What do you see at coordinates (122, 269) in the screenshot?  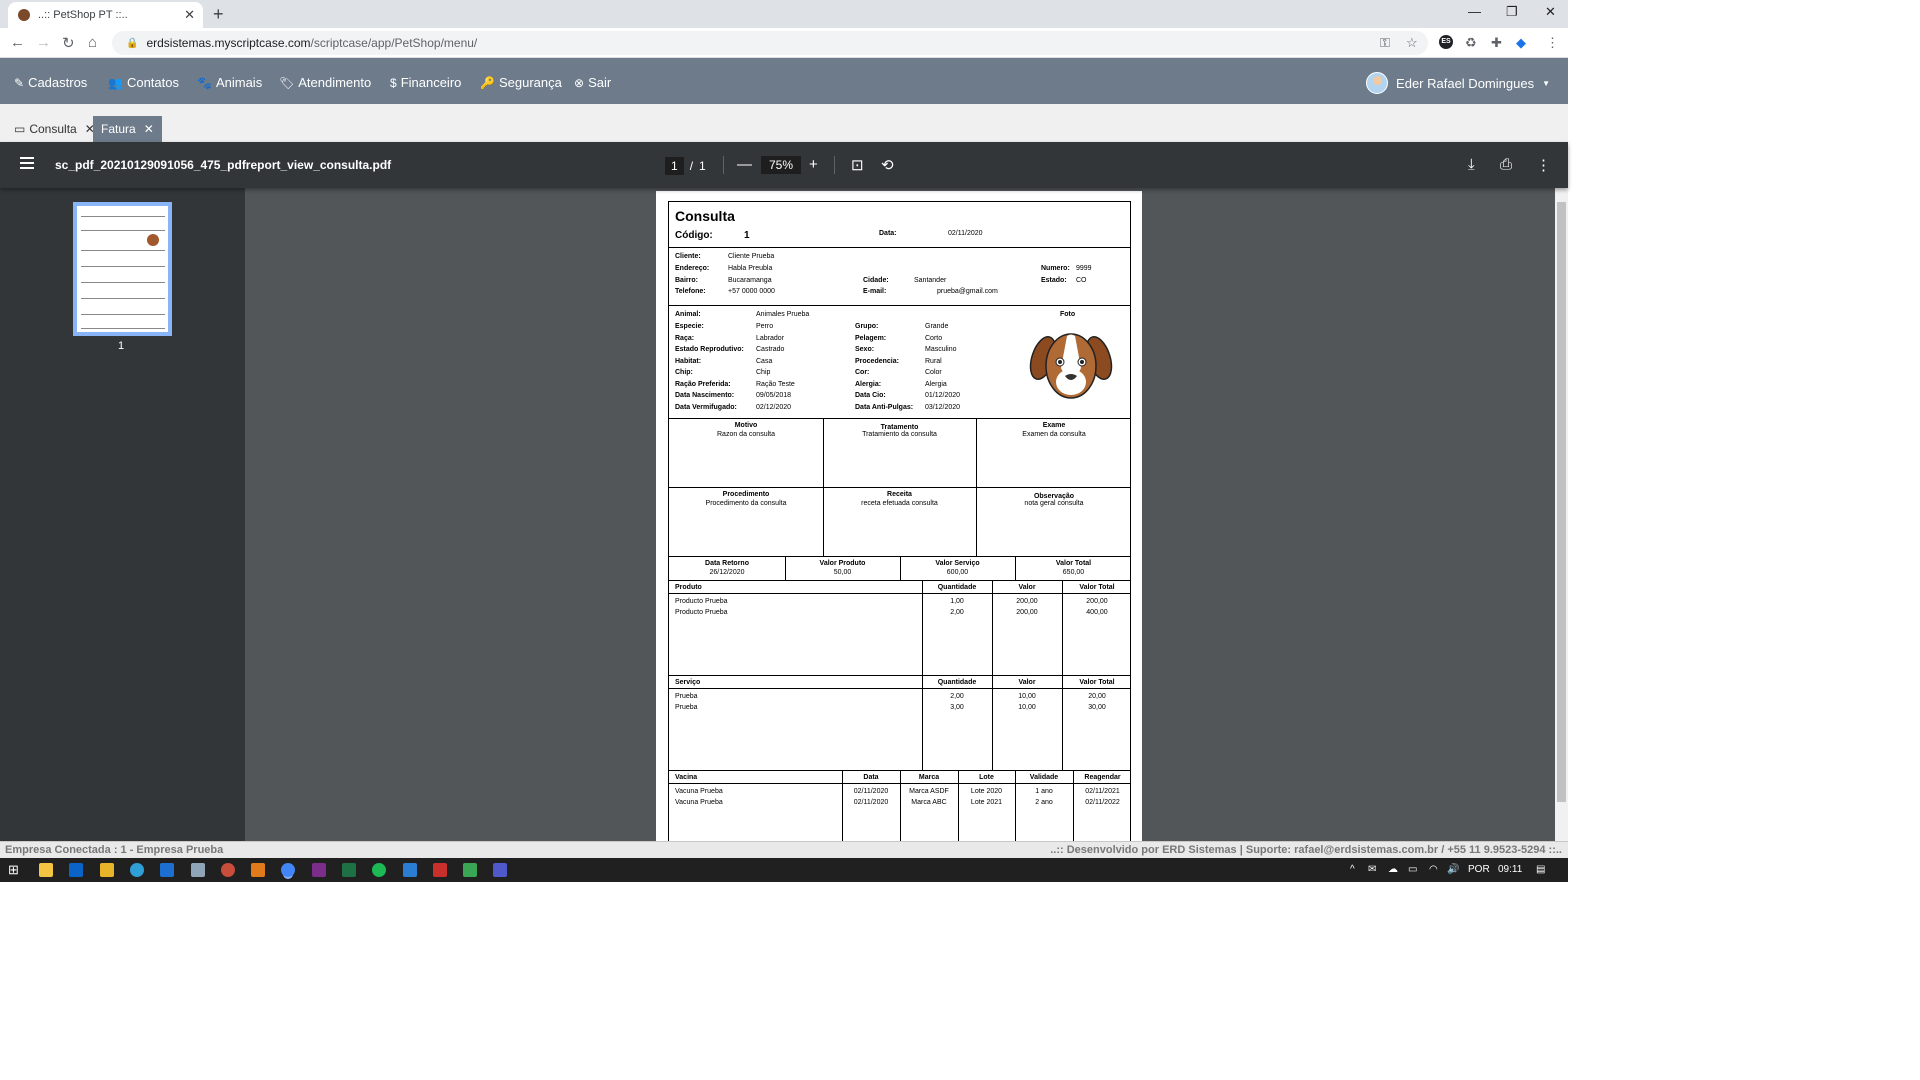 I see `page-thumbnail` at bounding box center [122, 269].